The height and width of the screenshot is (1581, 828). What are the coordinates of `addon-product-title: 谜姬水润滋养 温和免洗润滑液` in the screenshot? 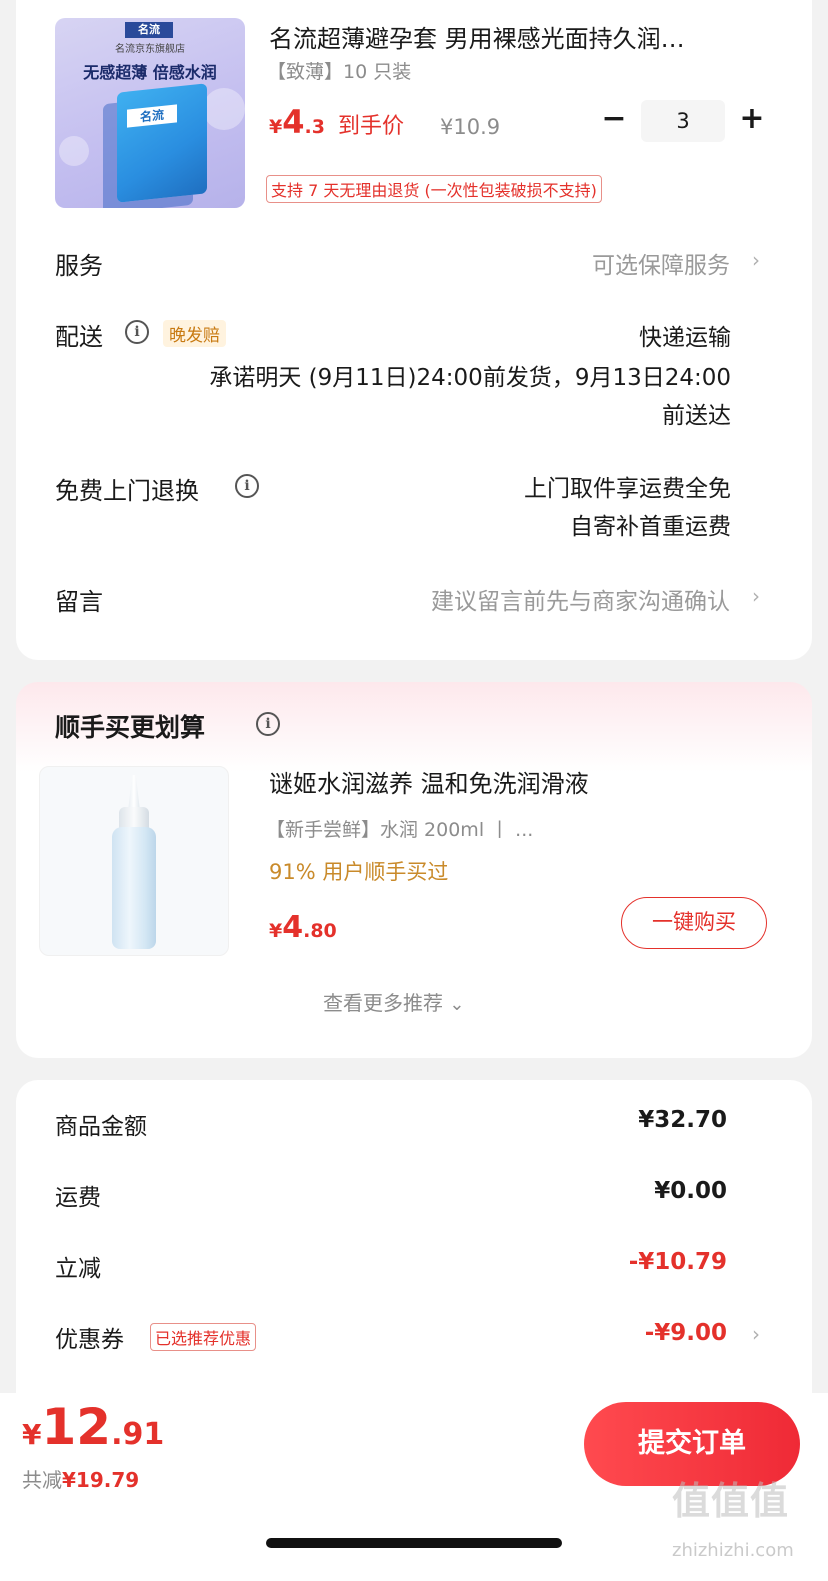 It's located at (429, 781).